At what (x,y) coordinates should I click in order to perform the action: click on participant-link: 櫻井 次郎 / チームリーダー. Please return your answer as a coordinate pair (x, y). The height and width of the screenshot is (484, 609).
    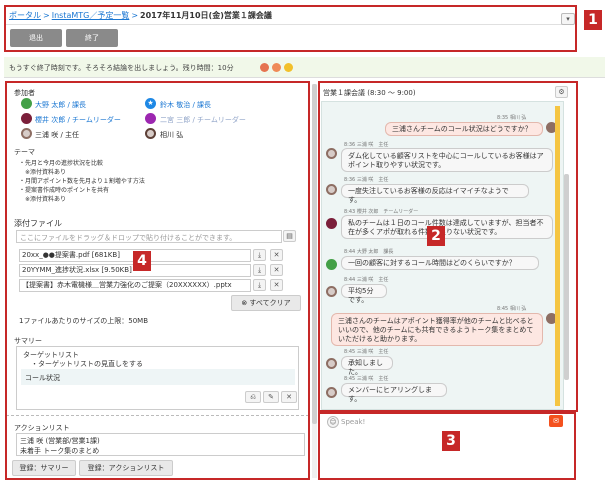
    Looking at the image, I should click on (78, 120).